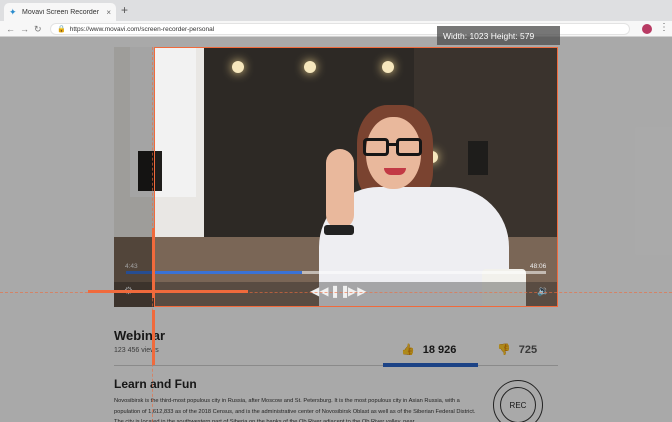 Image resolution: width=672 pixels, height=422 pixels. What do you see at coordinates (24, 29) in the screenshot?
I see `forward-icon: →` at bounding box center [24, 29].